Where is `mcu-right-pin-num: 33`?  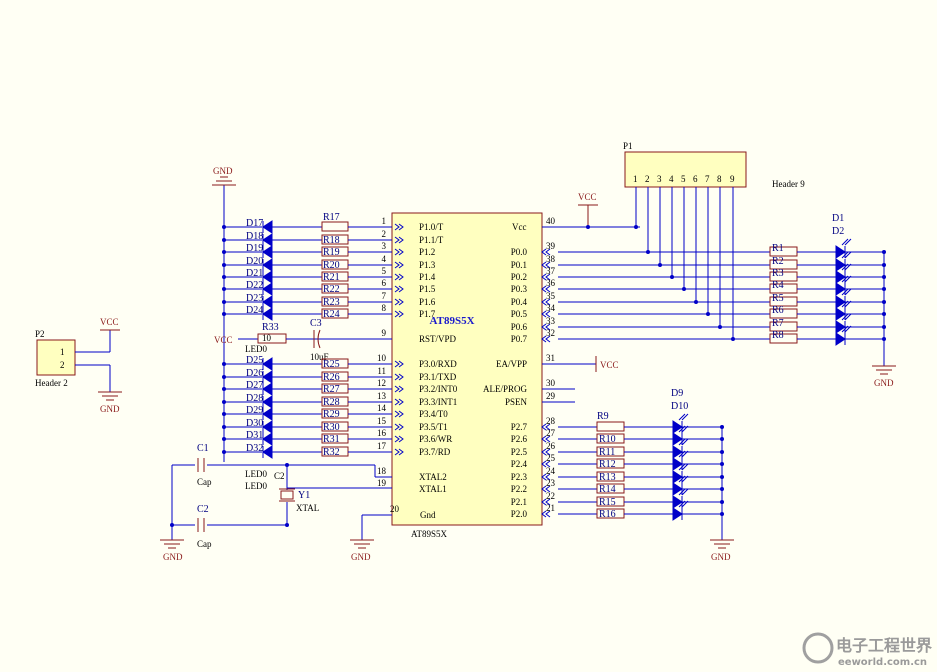 mcu-right-pin-num: 33 is located at coordinates (551, 321).